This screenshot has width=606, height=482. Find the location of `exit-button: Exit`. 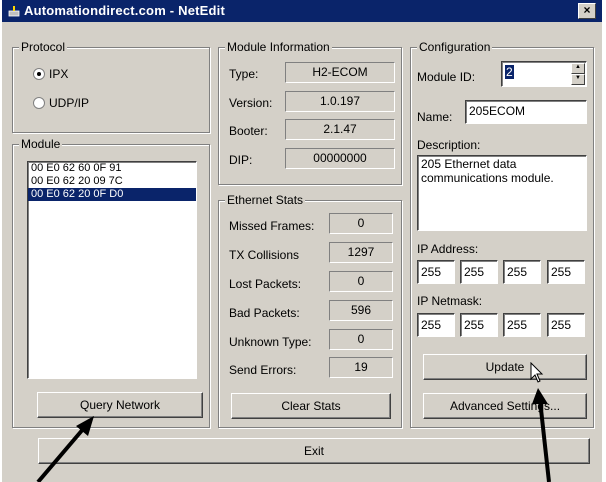

exit-button: Exit is located at coordinates (314, 451).